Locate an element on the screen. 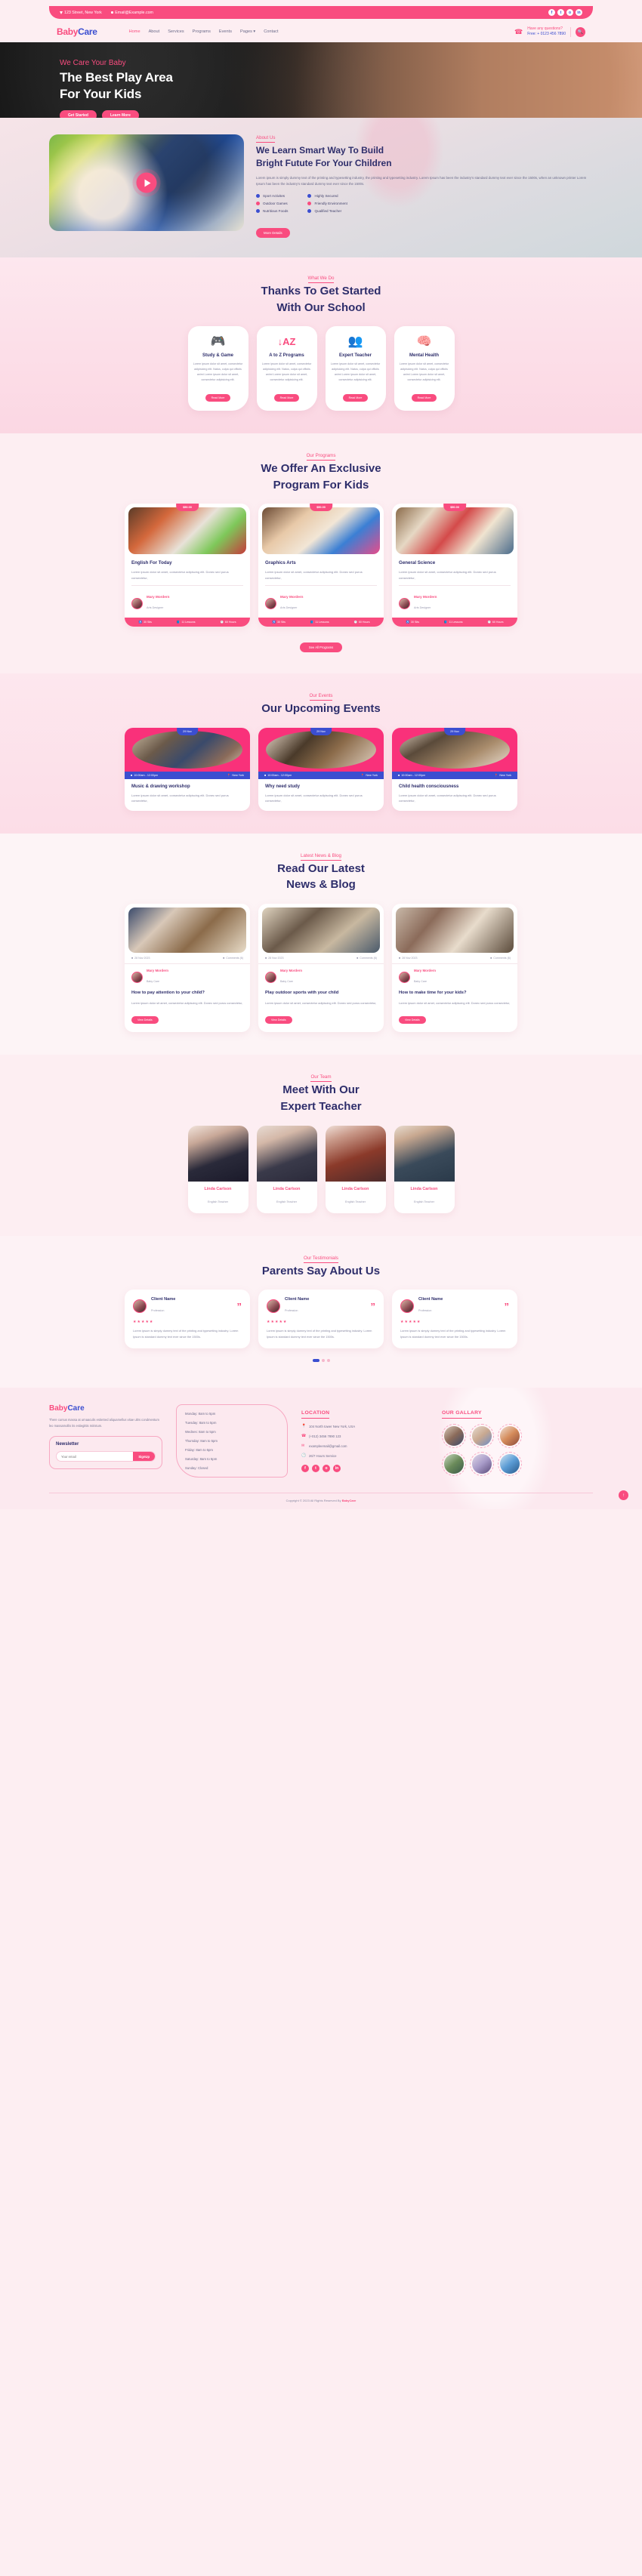 This screenshot has height=2576, width=642. team-label: Our Team is located at coordinates (321, 1078).